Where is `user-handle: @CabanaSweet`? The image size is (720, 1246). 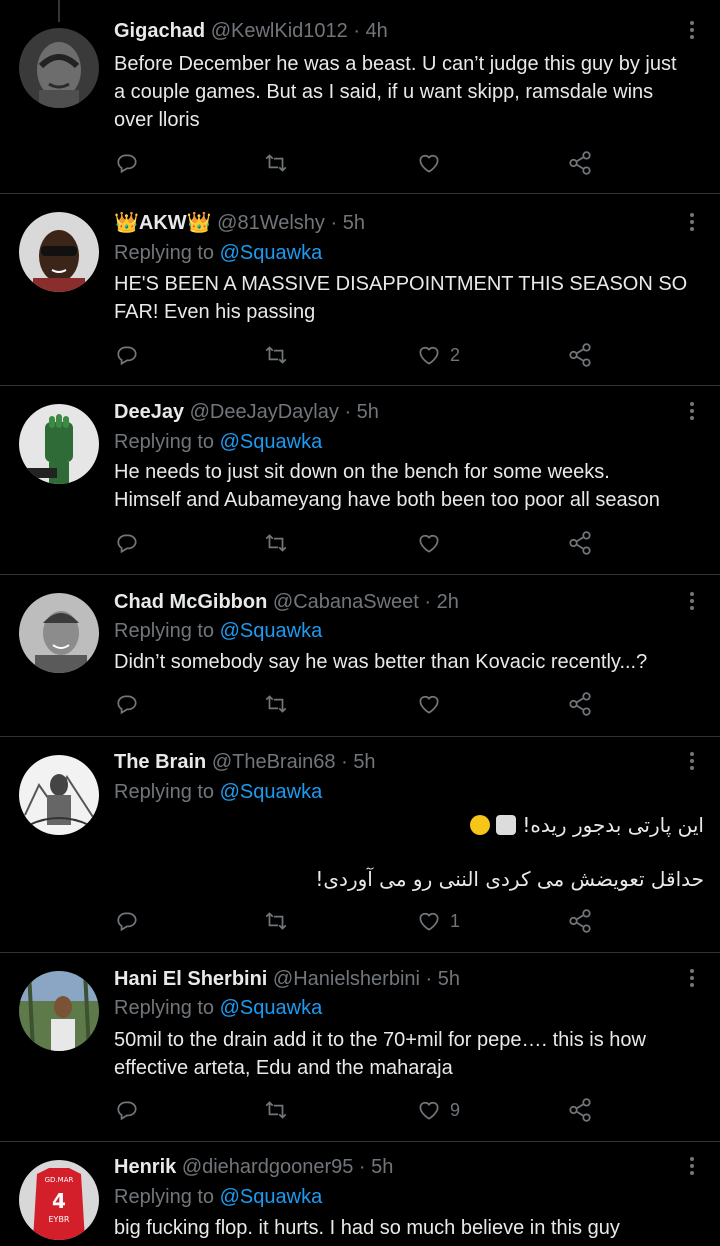
user-handle: @CabanaSweet is located at coordinates (346, 602).